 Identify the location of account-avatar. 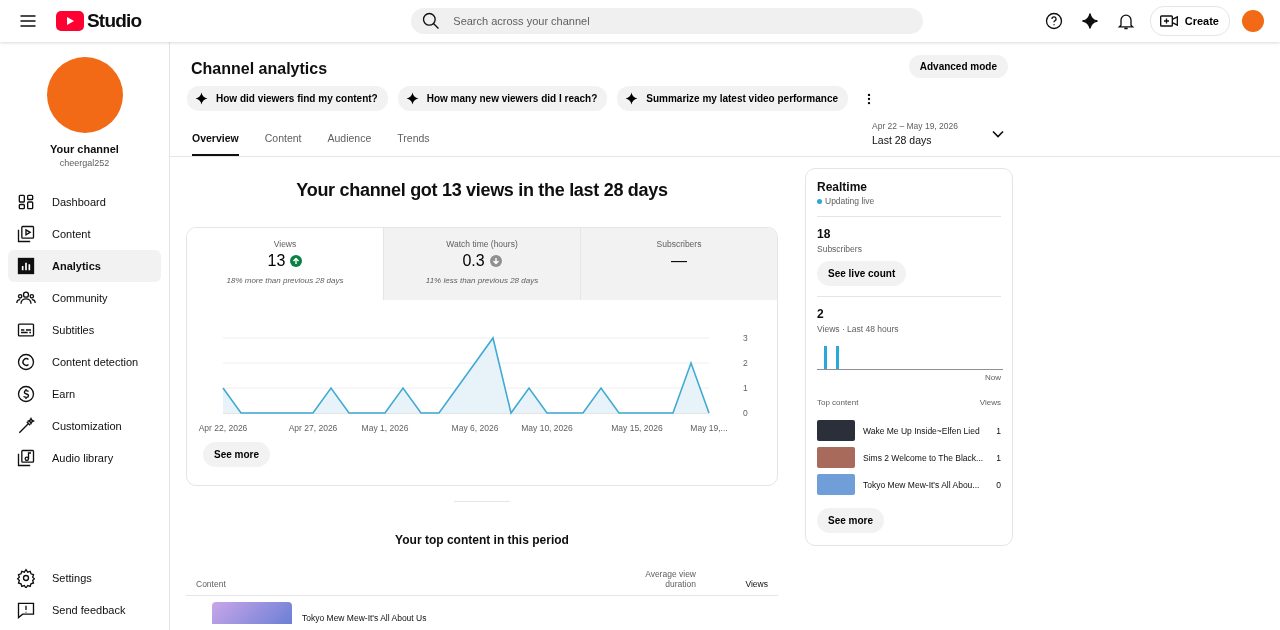
(1253, 21).